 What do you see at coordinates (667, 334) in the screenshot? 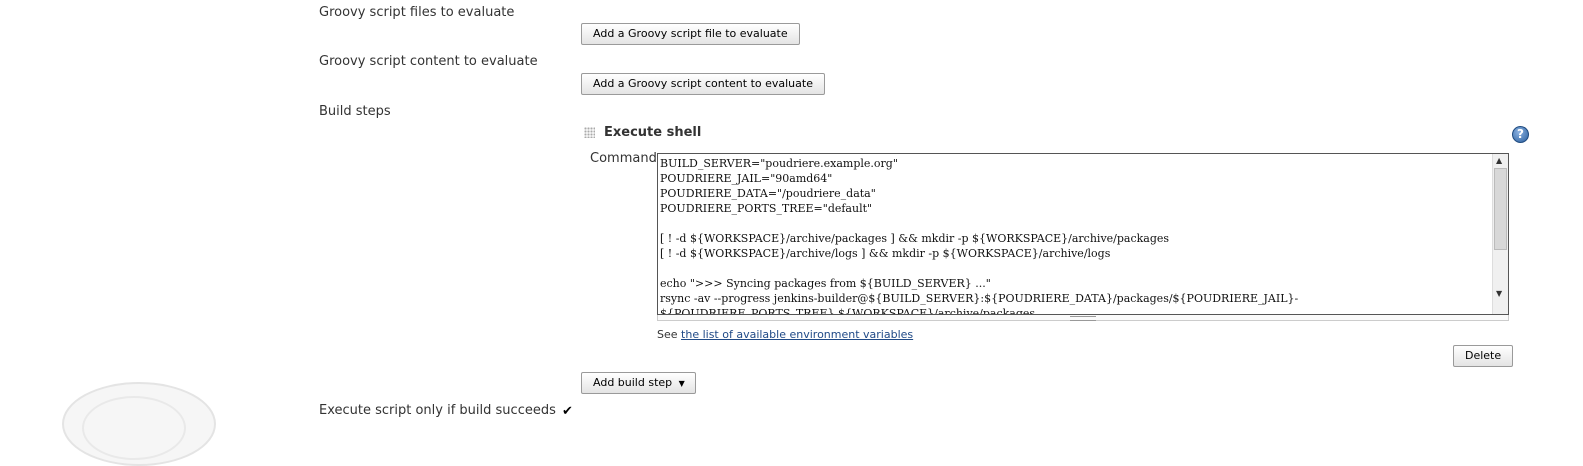
I see `see-prefix: See` at bounding box center [667, 334].